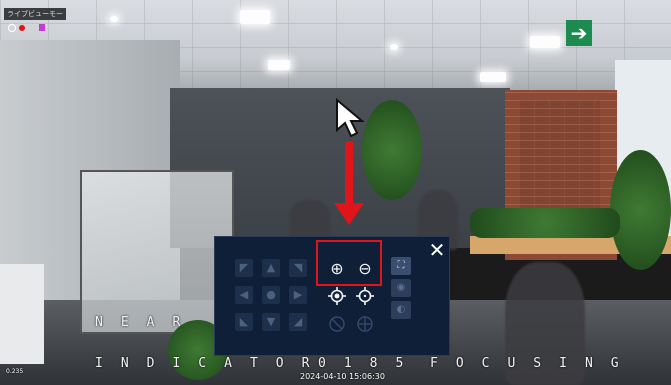  What do you see at coordinates (350, 118) in the screenshot?
I see `mouse-cursor-icon` at bounding box center [350, 118].